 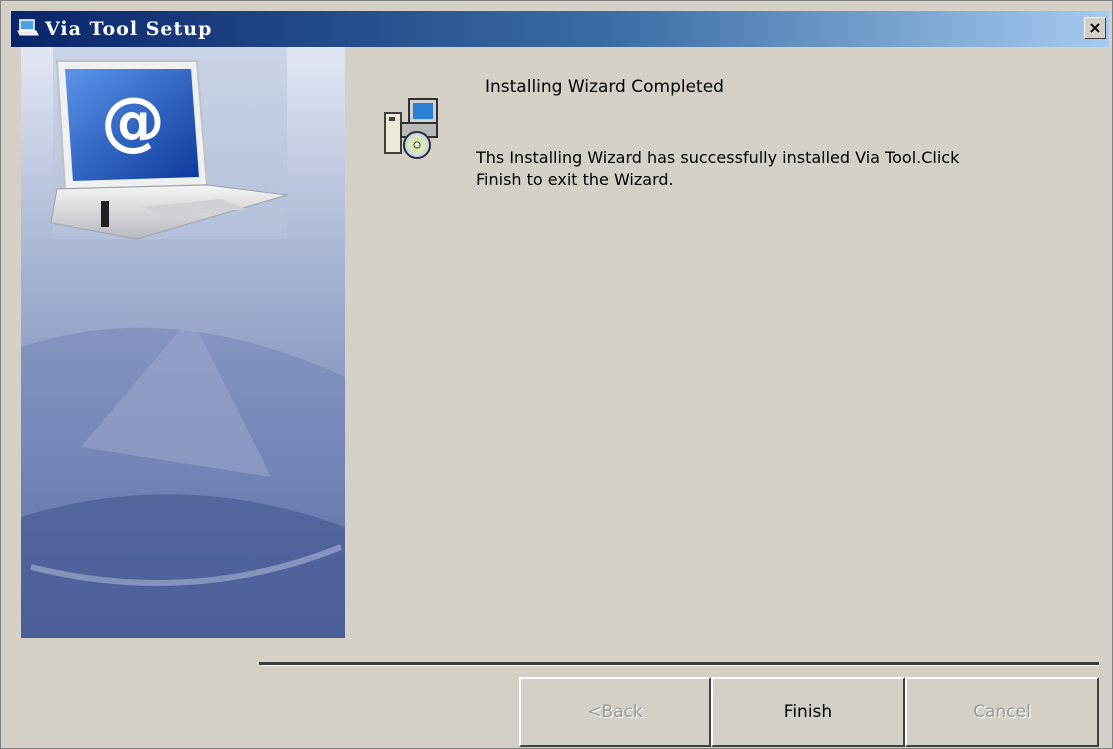 I want to click on window-title: Via Tool Setup, so click(x=129, y=29).